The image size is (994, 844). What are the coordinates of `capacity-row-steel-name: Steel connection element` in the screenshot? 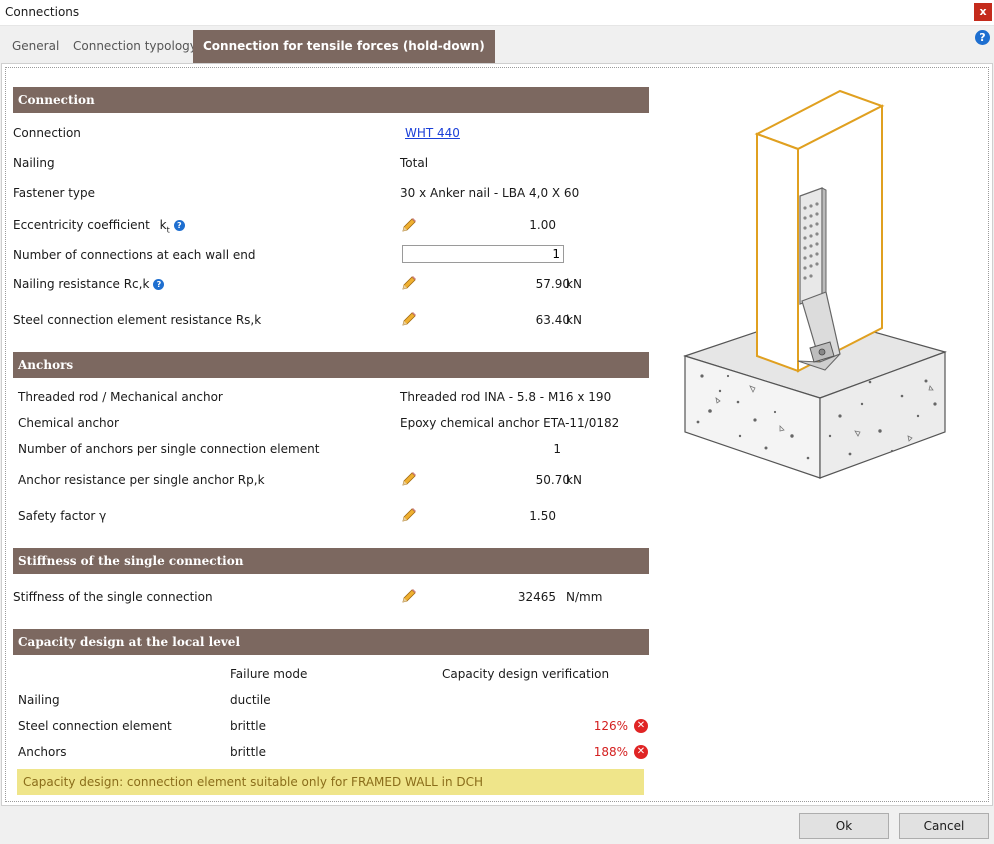 It's located at (95, 726).